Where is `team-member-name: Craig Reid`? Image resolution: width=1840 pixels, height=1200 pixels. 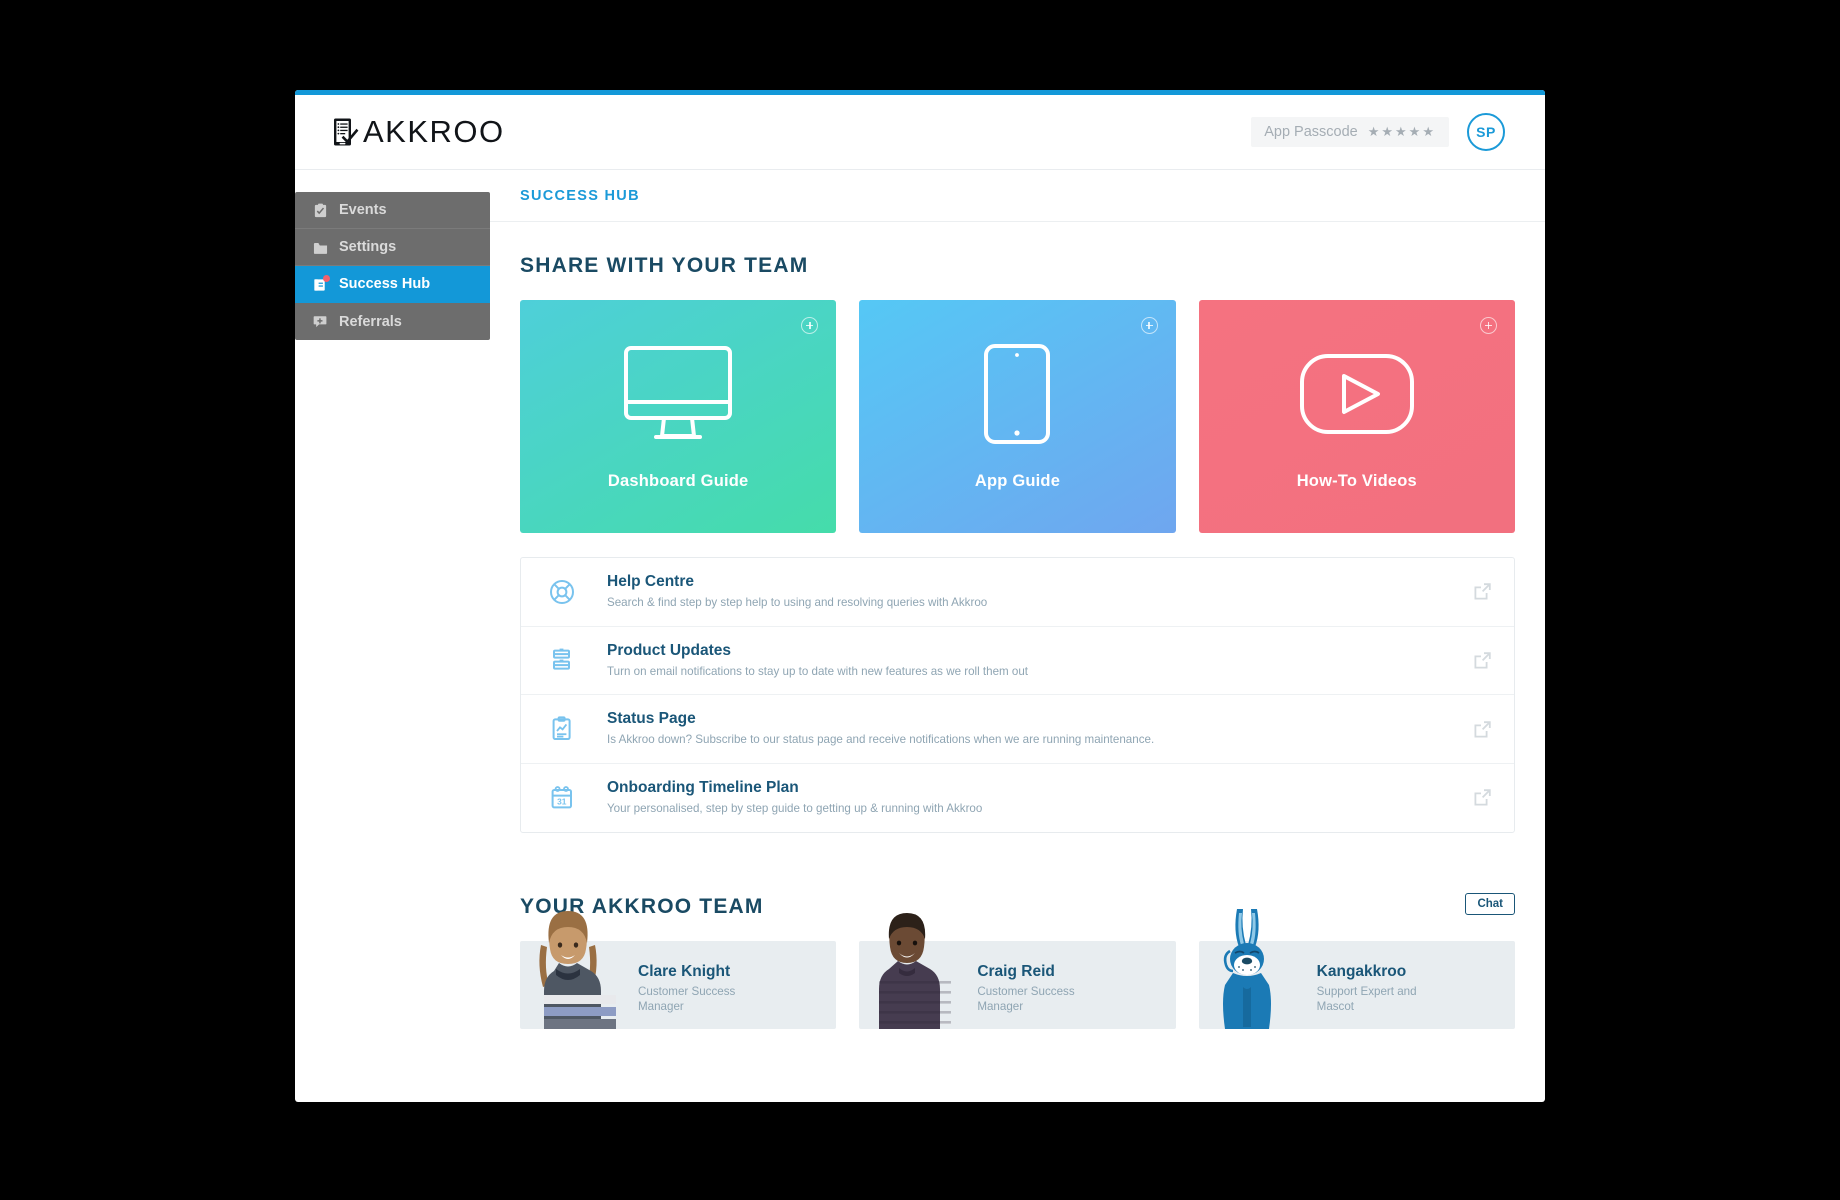 team-member-name: Craig Reid is located at coordinates (1016, 971).